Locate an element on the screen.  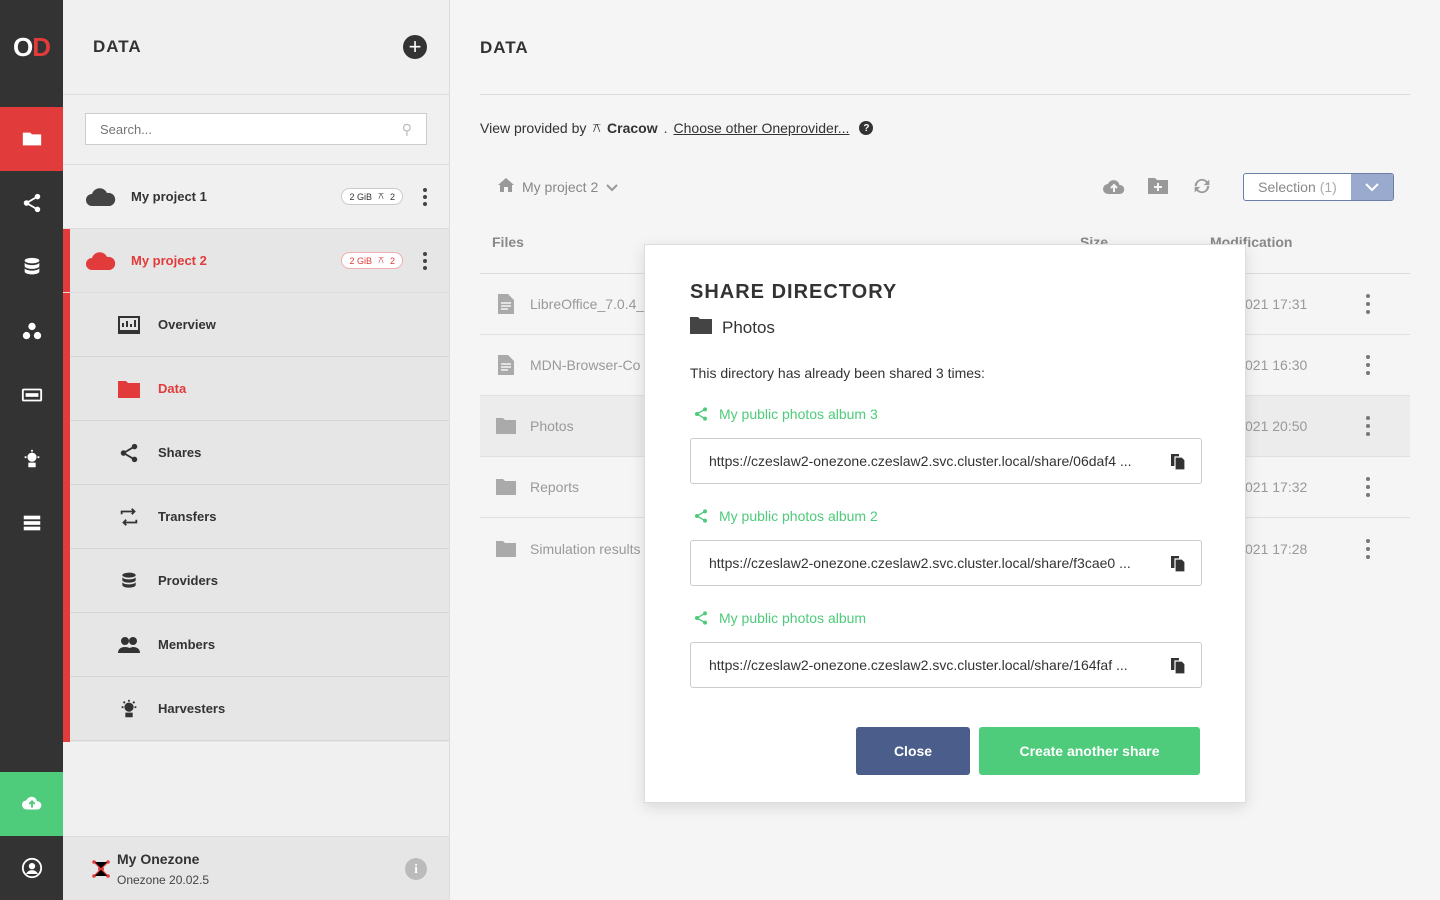
plus-icon: + is located at coordinates (415, 46).